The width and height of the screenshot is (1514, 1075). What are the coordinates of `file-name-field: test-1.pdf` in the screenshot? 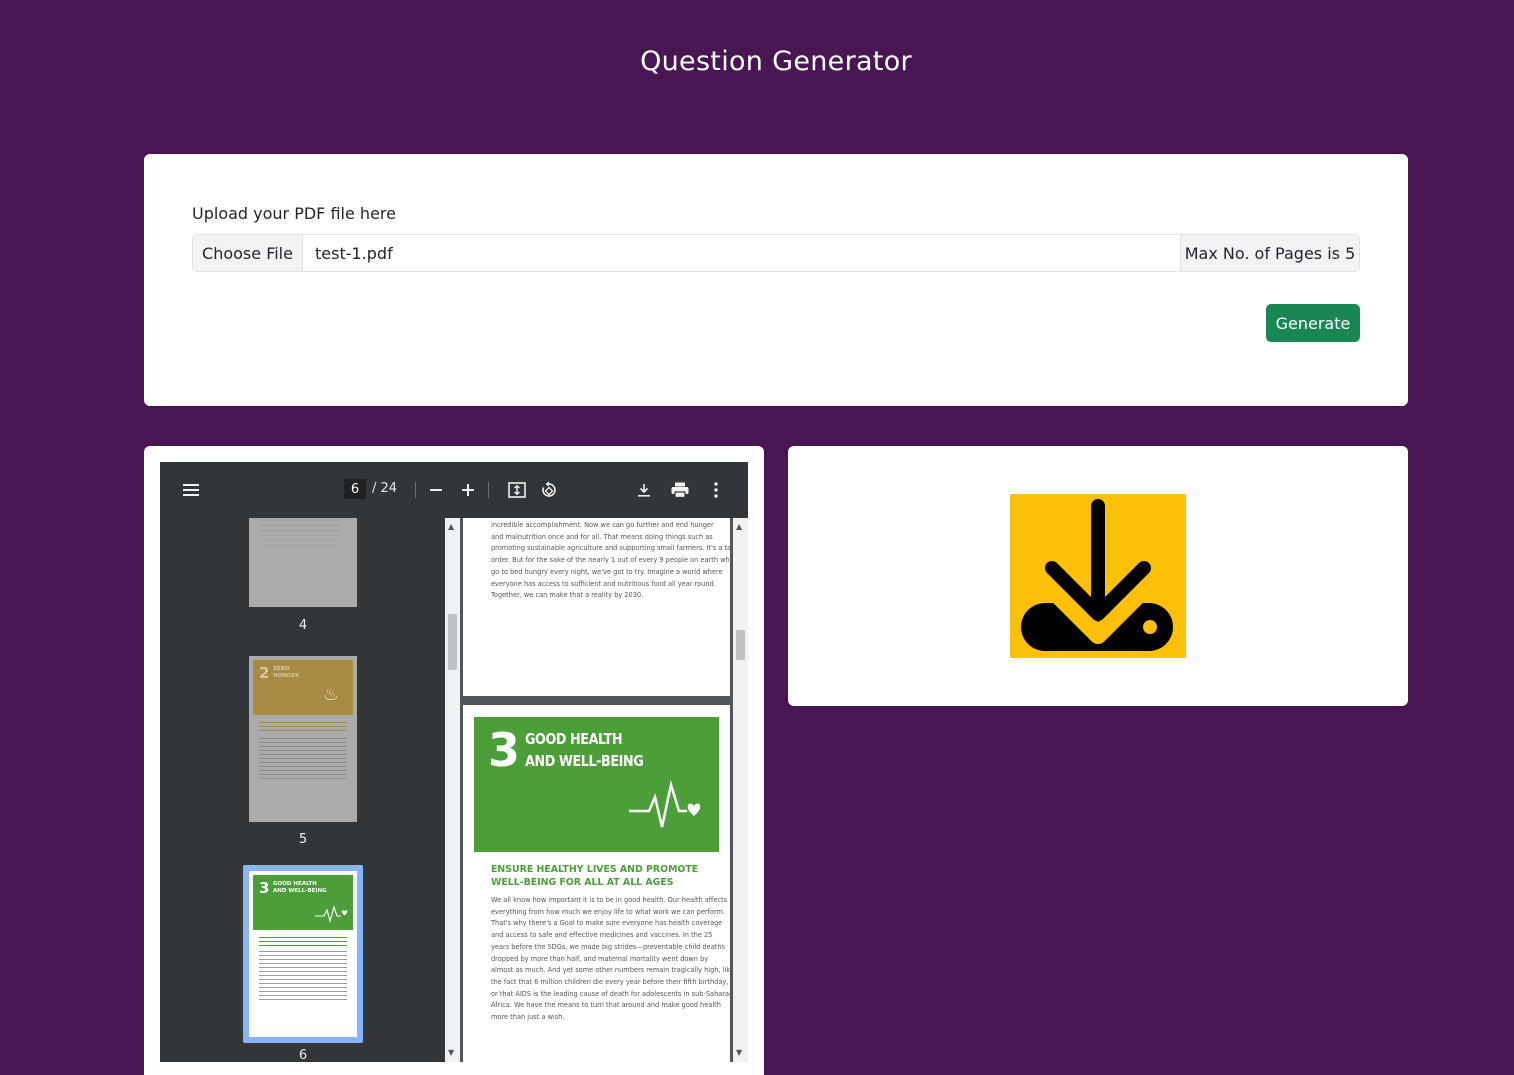 It's located at (741, 253).